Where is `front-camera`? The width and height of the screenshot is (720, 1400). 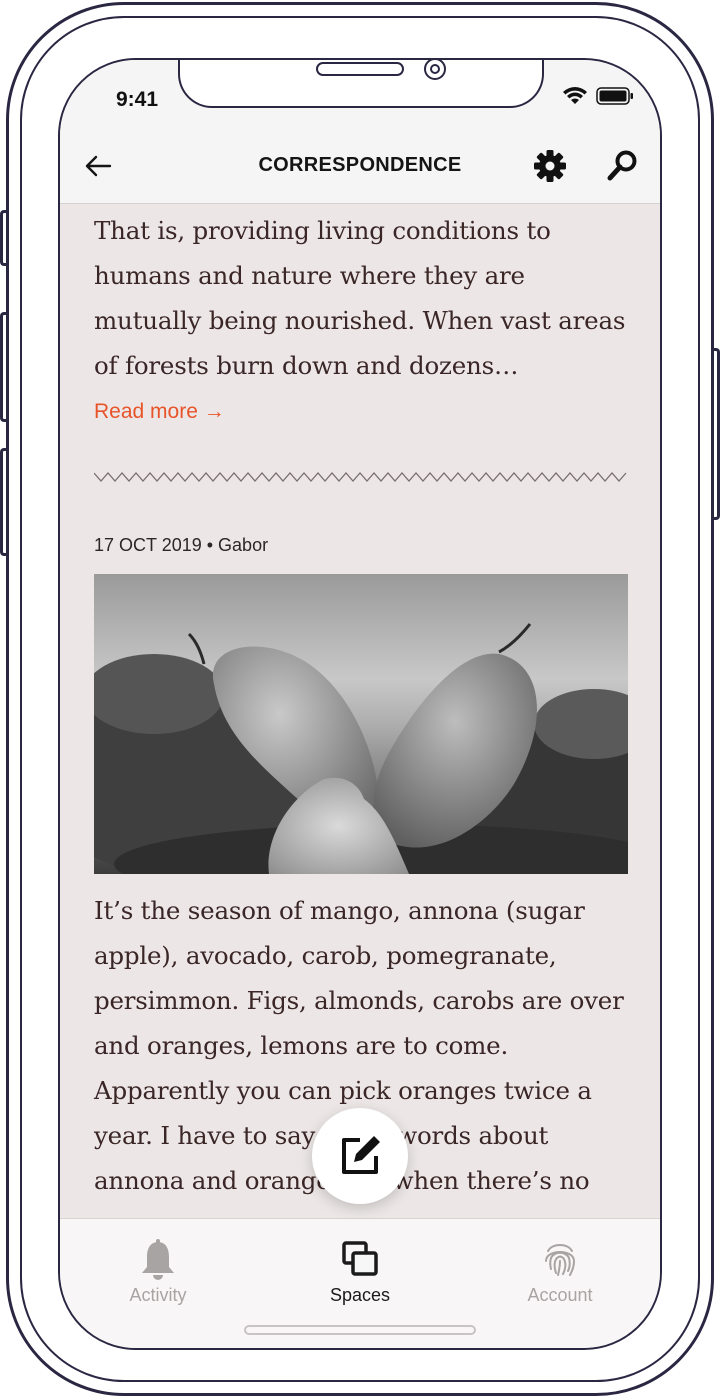 front-camera is located at coordinates (435, 70).